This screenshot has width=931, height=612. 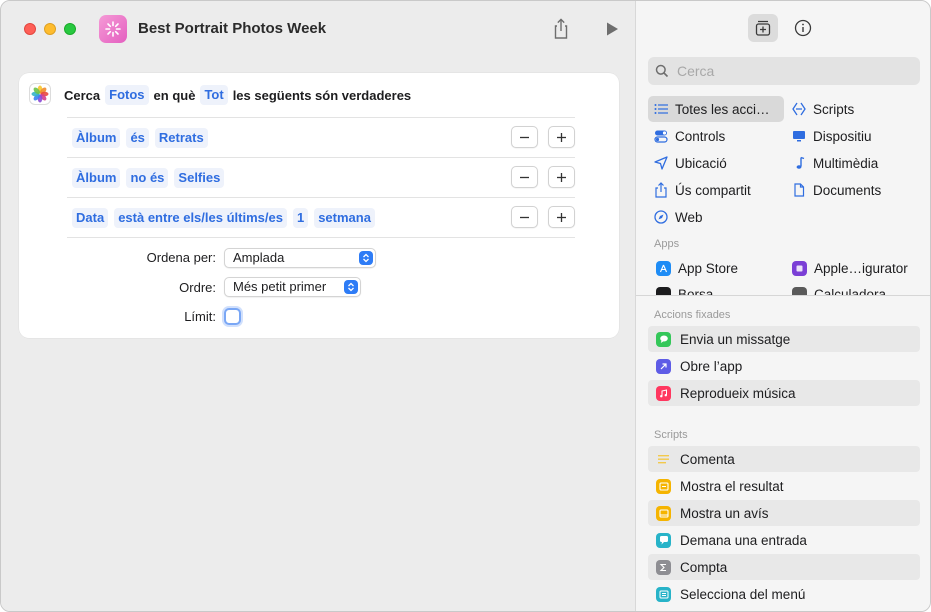 I want to click on action-label: Reprodueix música, so click(x=738, y=393).